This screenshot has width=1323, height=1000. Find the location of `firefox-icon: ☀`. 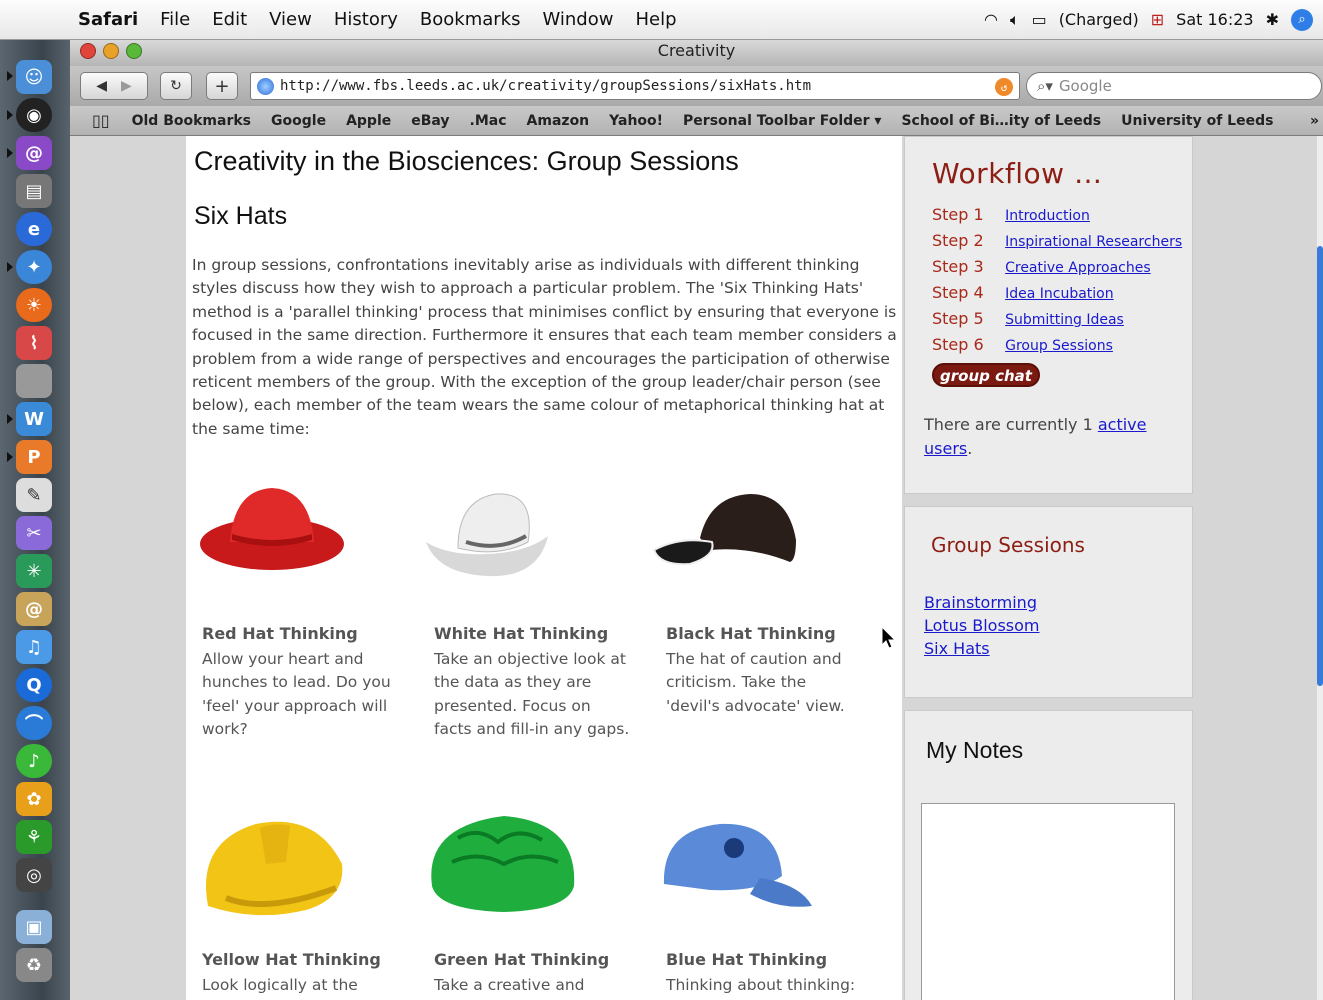

firefox-icon: ☀ is located at coordinates (34, 305).